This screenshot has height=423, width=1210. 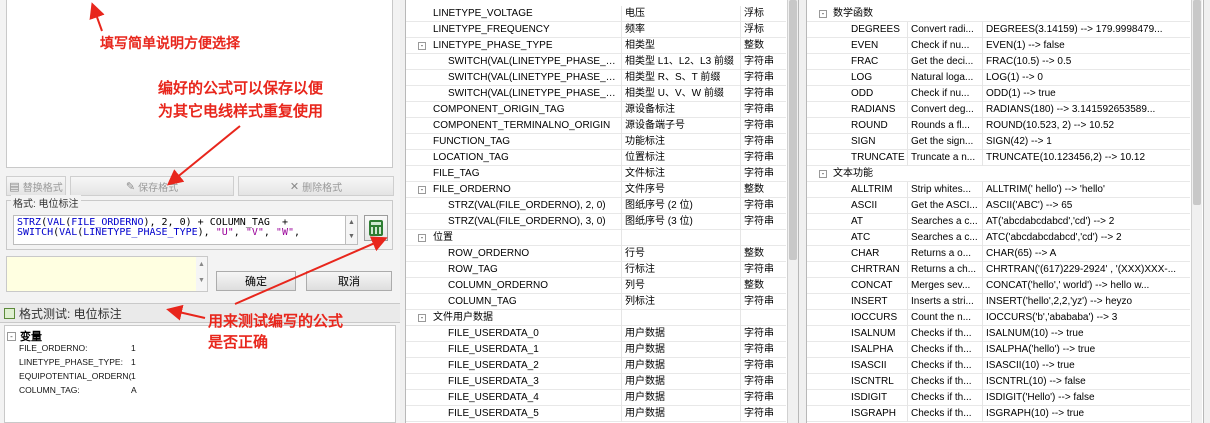 What do you see at coordinates (683, 46) in the screenshot?
I see `attribute-description: 相类型` at bounding box center [683, 46].